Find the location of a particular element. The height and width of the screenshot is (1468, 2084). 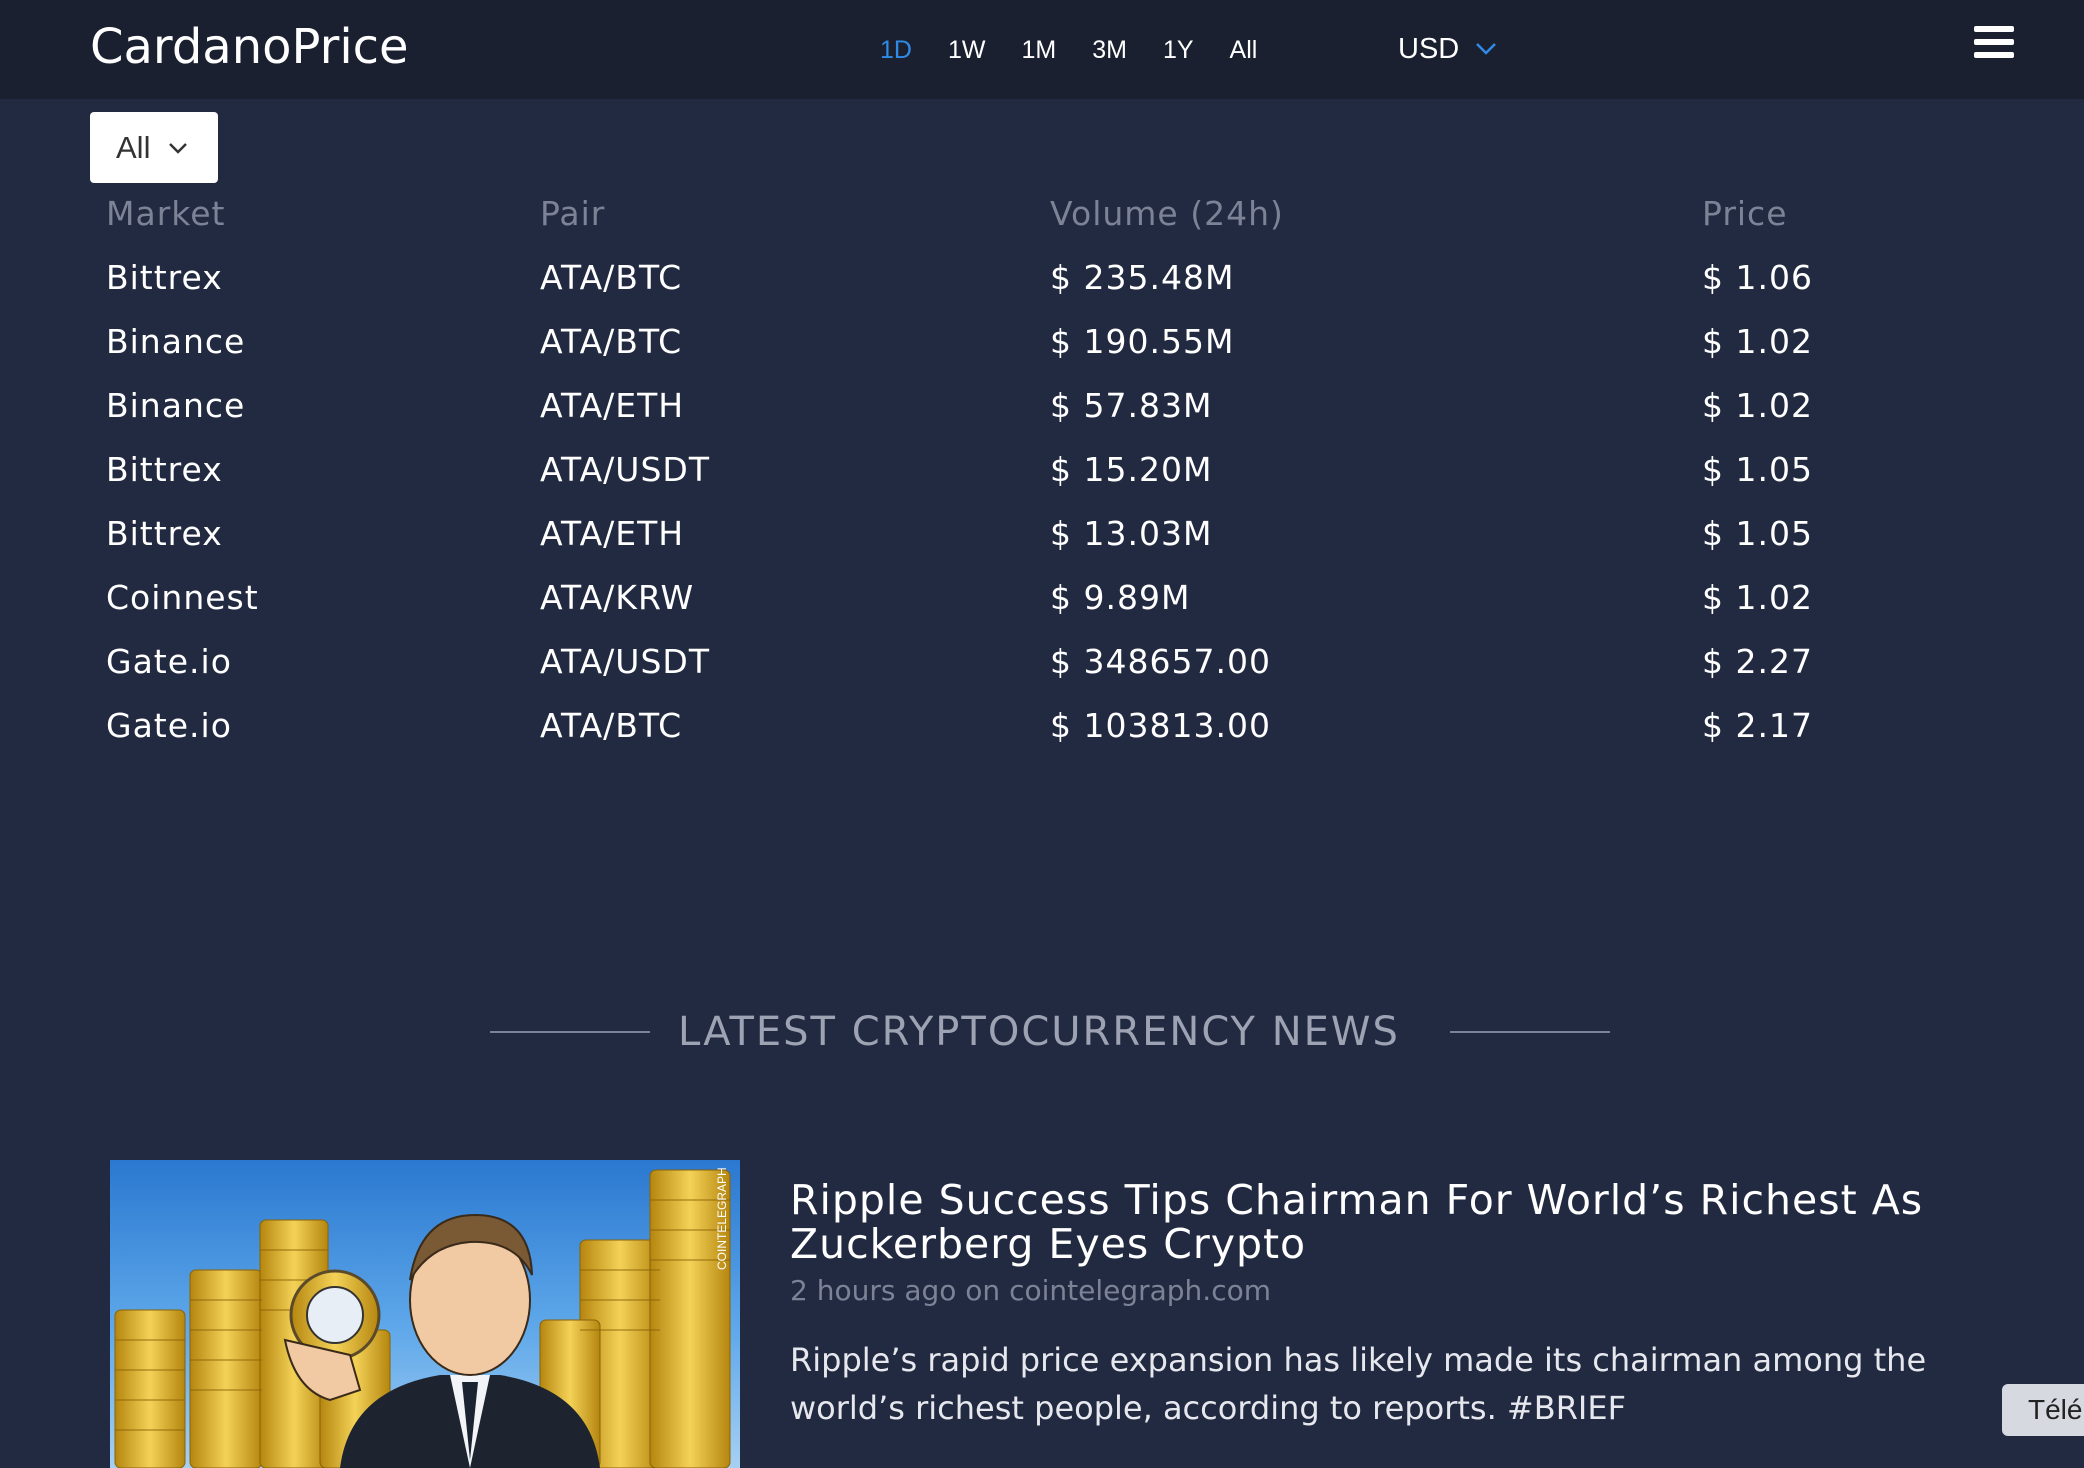

currency-label: USD is located at coordinates (1429, 48).